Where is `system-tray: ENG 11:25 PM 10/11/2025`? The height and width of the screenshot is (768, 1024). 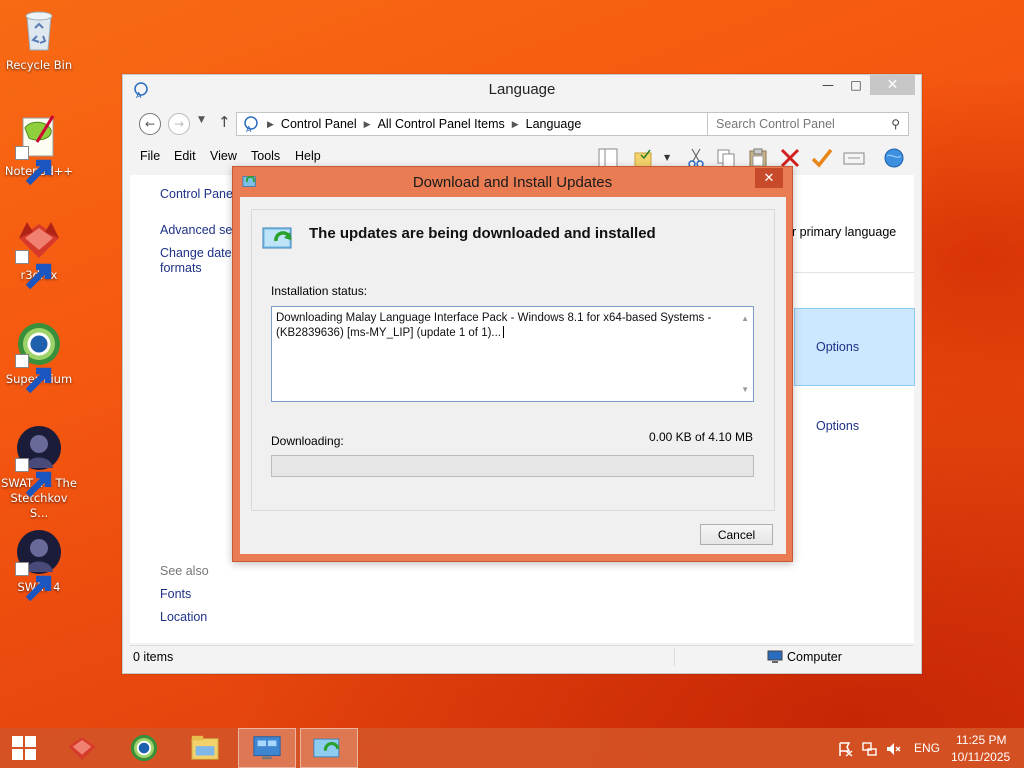
system-tray: ENG 11:25 PM 10/11/2025 is located at coordinates (928, 748).